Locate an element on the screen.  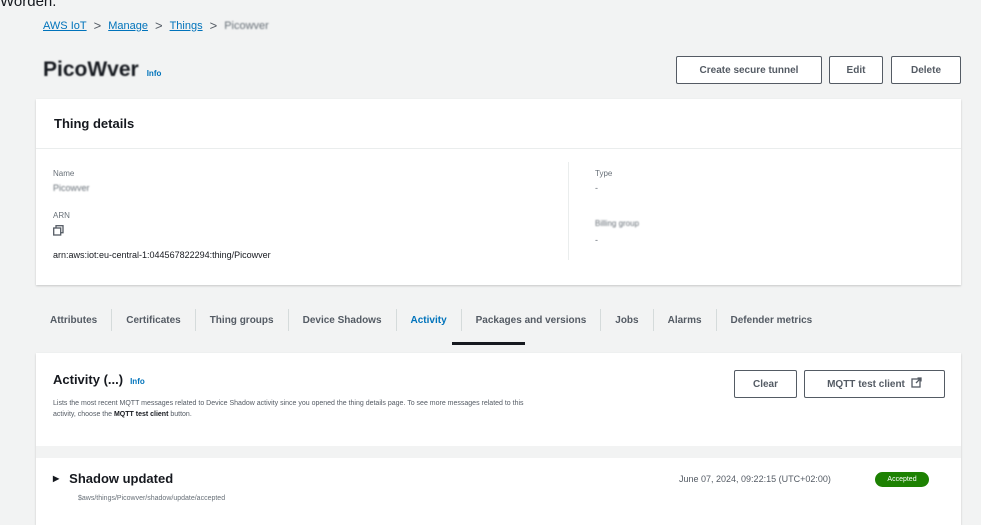
type-value: - is located at coordinates (596, 188).